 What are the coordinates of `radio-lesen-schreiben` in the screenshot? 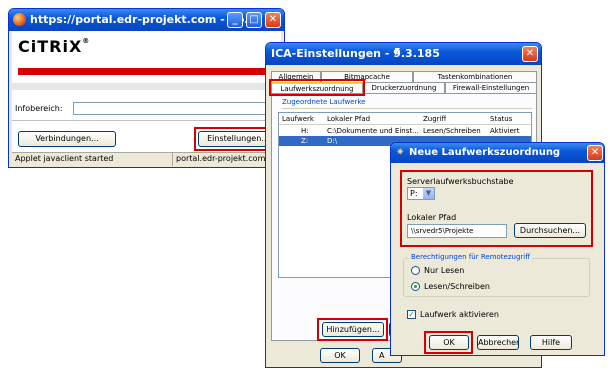 It's located at (415, 286).